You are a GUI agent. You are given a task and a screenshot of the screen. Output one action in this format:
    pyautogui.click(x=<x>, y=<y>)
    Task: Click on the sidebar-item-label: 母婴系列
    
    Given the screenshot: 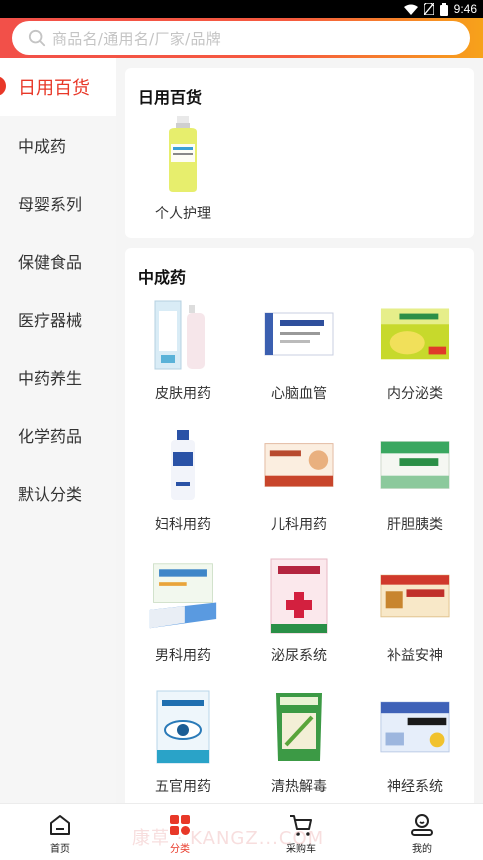 What is the action you would take?
    pyautogui.click(x=50, y=204)
    